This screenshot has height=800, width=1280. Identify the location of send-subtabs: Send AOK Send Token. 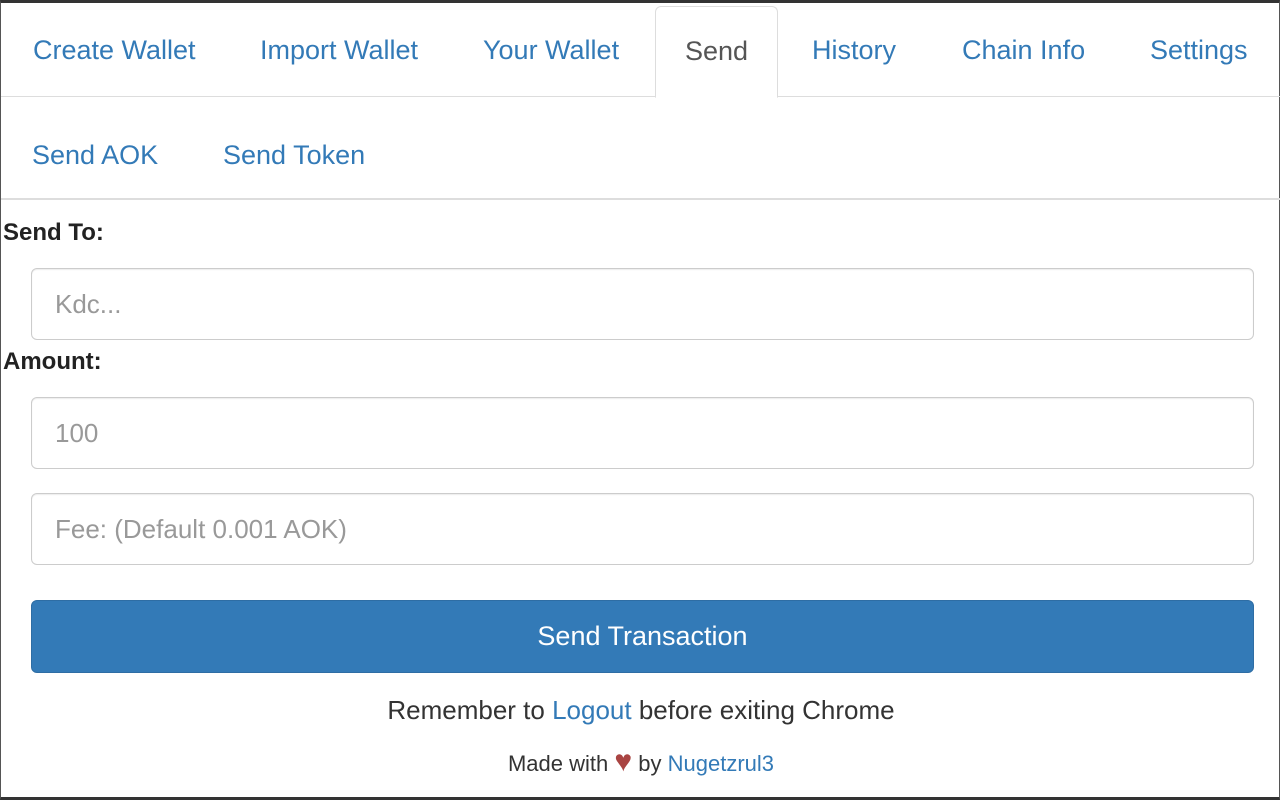
(640, 148).